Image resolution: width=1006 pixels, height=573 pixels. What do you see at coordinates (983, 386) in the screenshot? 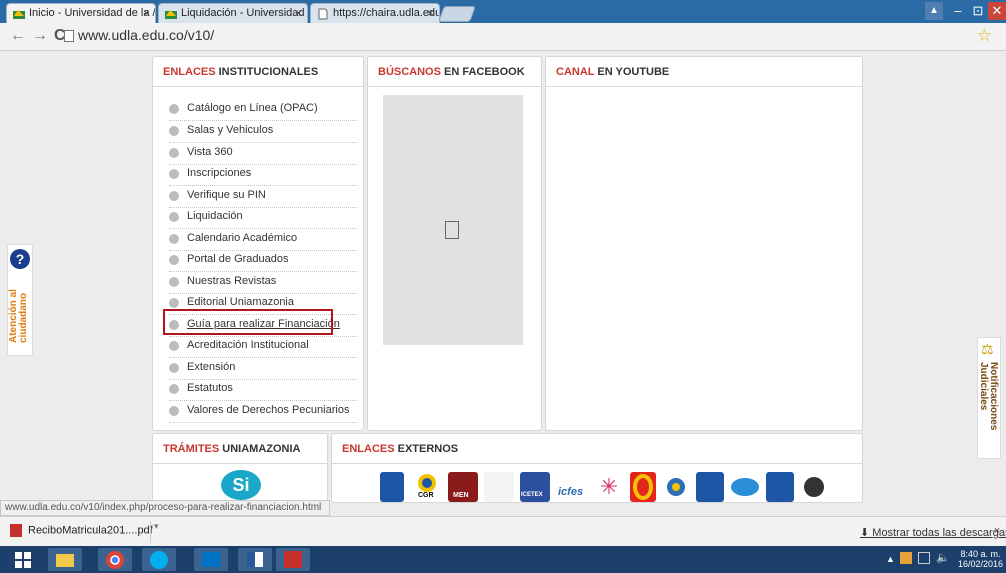
I see `judiciales-label: Judiciales` at bounding box center [983, 386].